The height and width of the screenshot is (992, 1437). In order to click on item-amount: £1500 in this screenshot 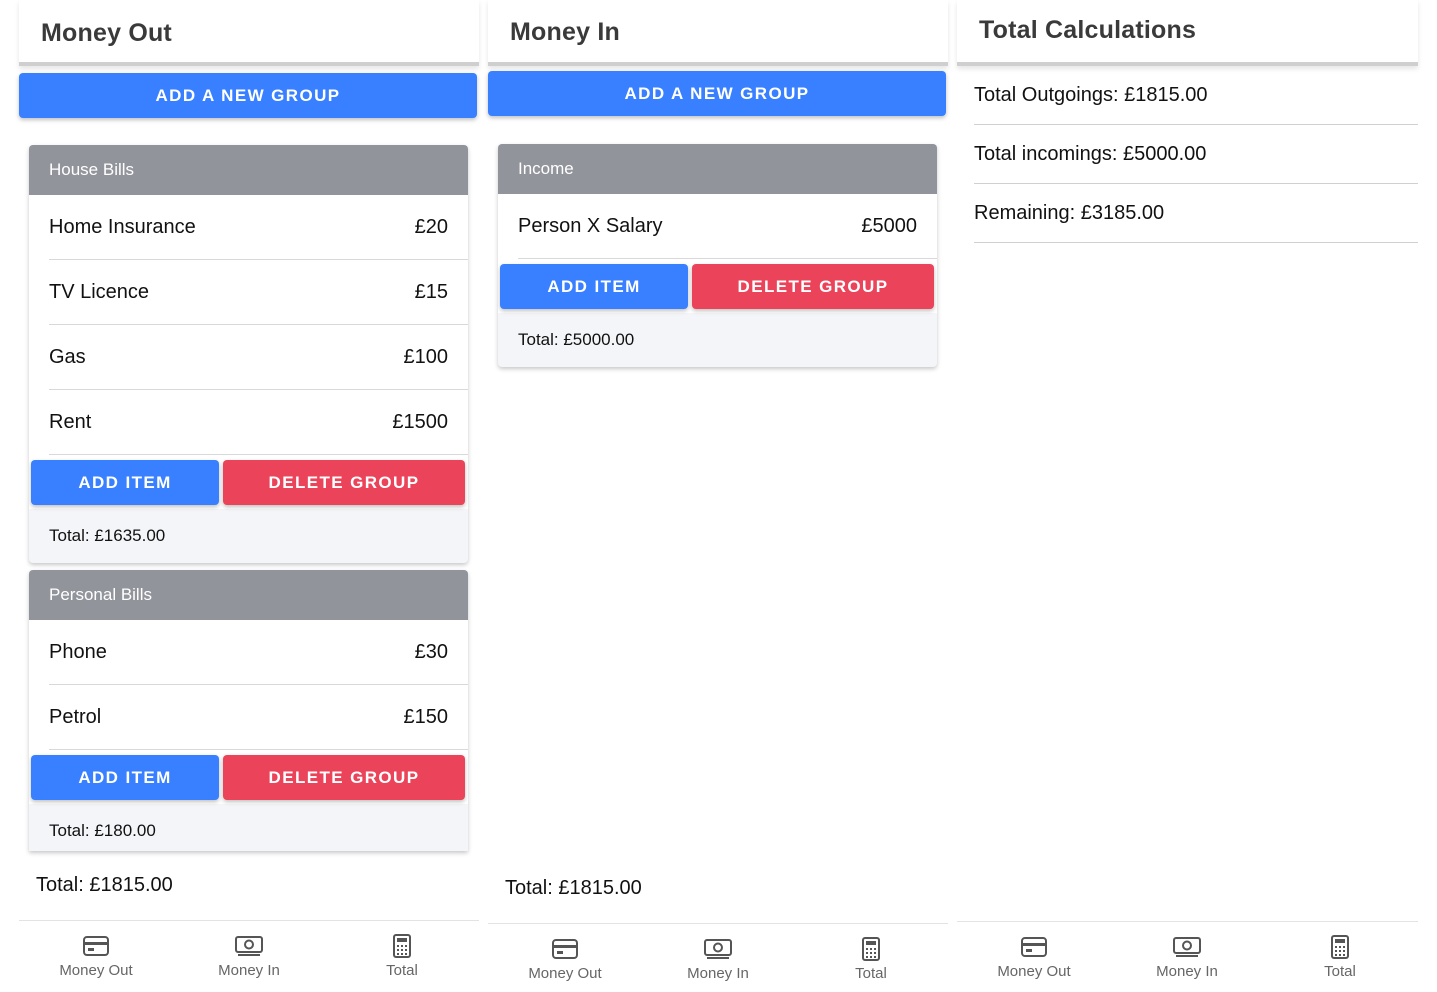, I will do `click(420, 421)`.